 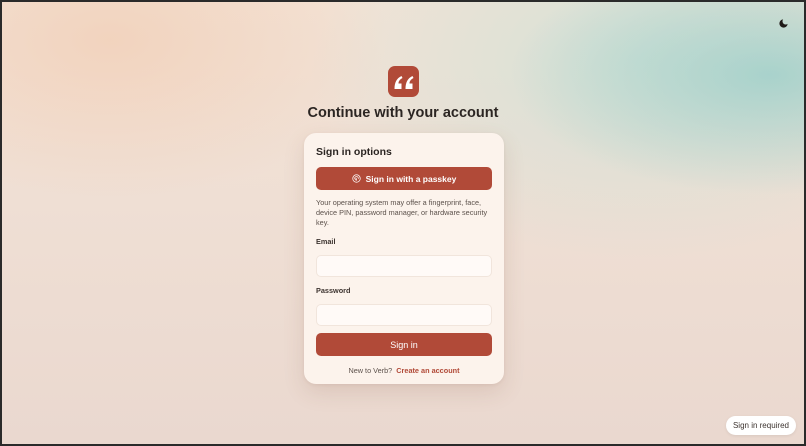 I want to click on sign-in-button: Sign in, so click(x=404, y=344).